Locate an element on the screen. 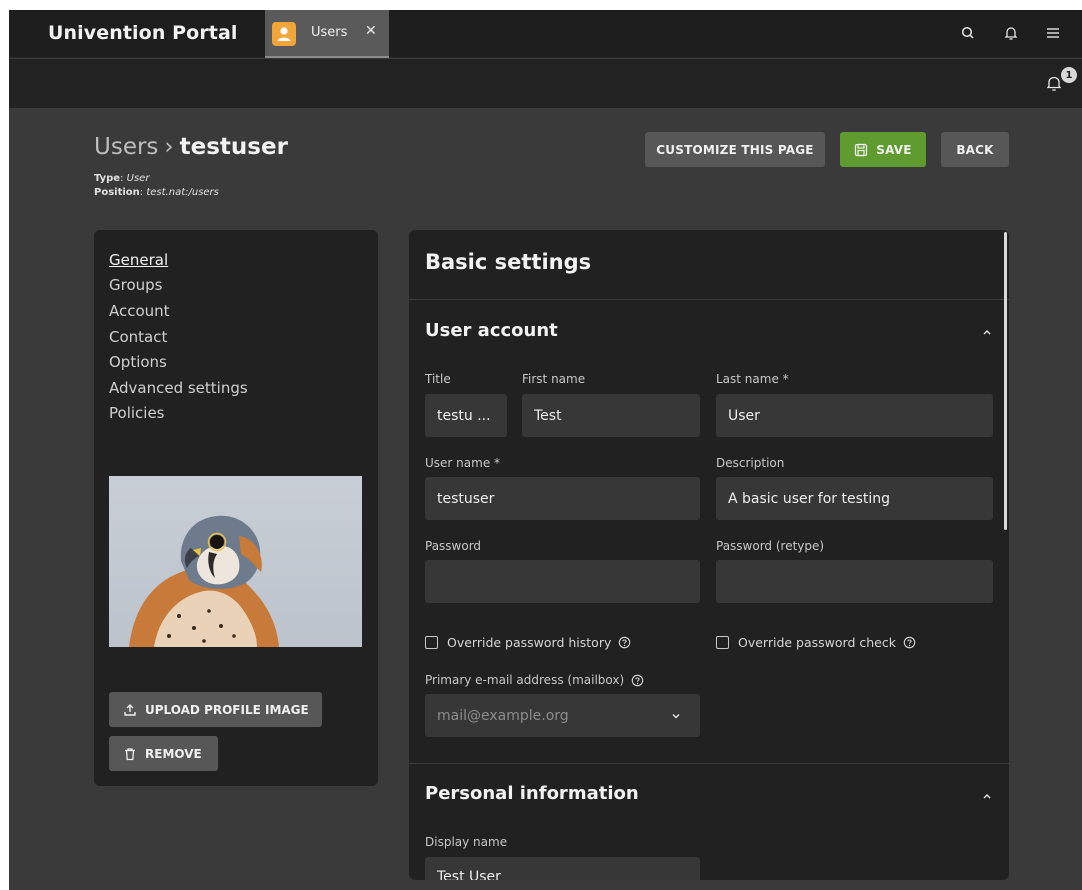  tab-users: Users ✕ is located at coordinates (327, 34).